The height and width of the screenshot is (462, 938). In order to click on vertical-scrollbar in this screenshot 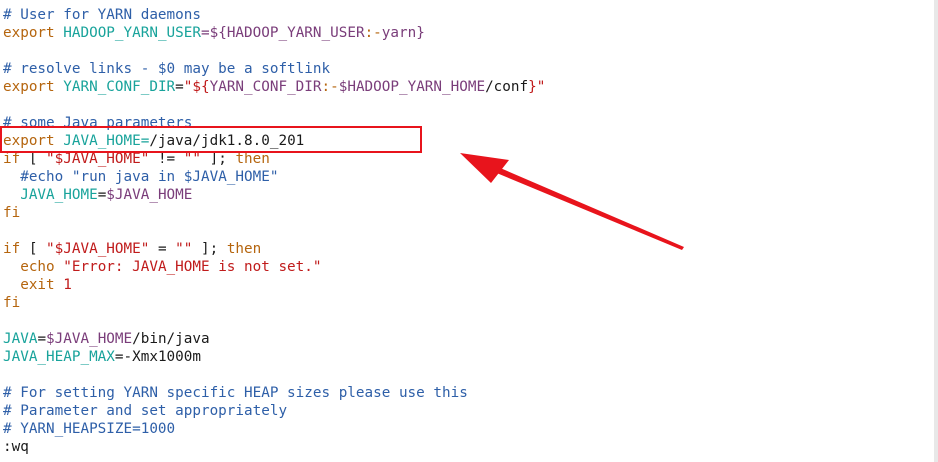, I will do `click(936, 231)`.